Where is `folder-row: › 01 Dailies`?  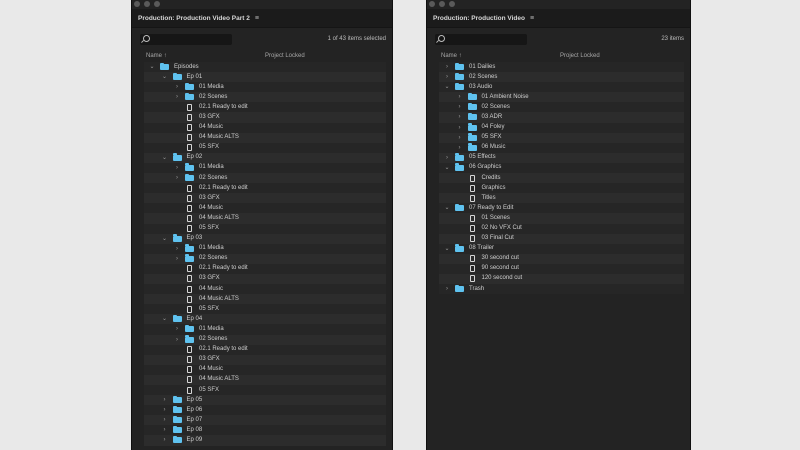 folder-row: › 01 Dailies is located at coordinates (561, 67).